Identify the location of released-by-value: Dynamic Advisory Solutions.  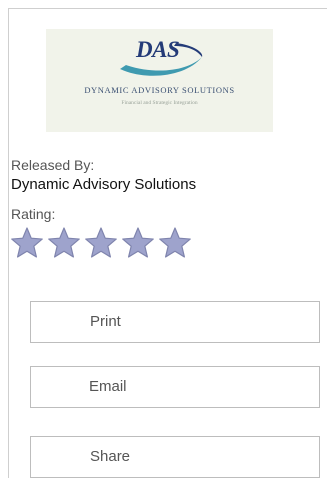
(104, 184).